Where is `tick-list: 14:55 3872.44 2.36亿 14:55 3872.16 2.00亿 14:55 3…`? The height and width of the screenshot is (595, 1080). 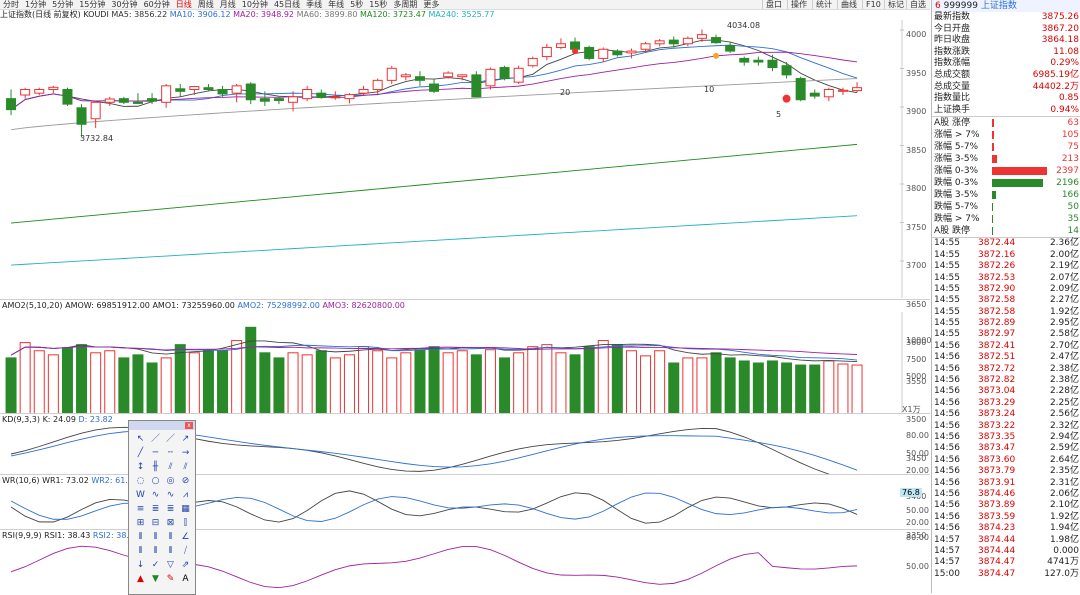
tick-list: 14:55 3872.44 2.36亿 14:55 3872.16 2.00亿 14:55 3… is located at coordinates (1006, 408).